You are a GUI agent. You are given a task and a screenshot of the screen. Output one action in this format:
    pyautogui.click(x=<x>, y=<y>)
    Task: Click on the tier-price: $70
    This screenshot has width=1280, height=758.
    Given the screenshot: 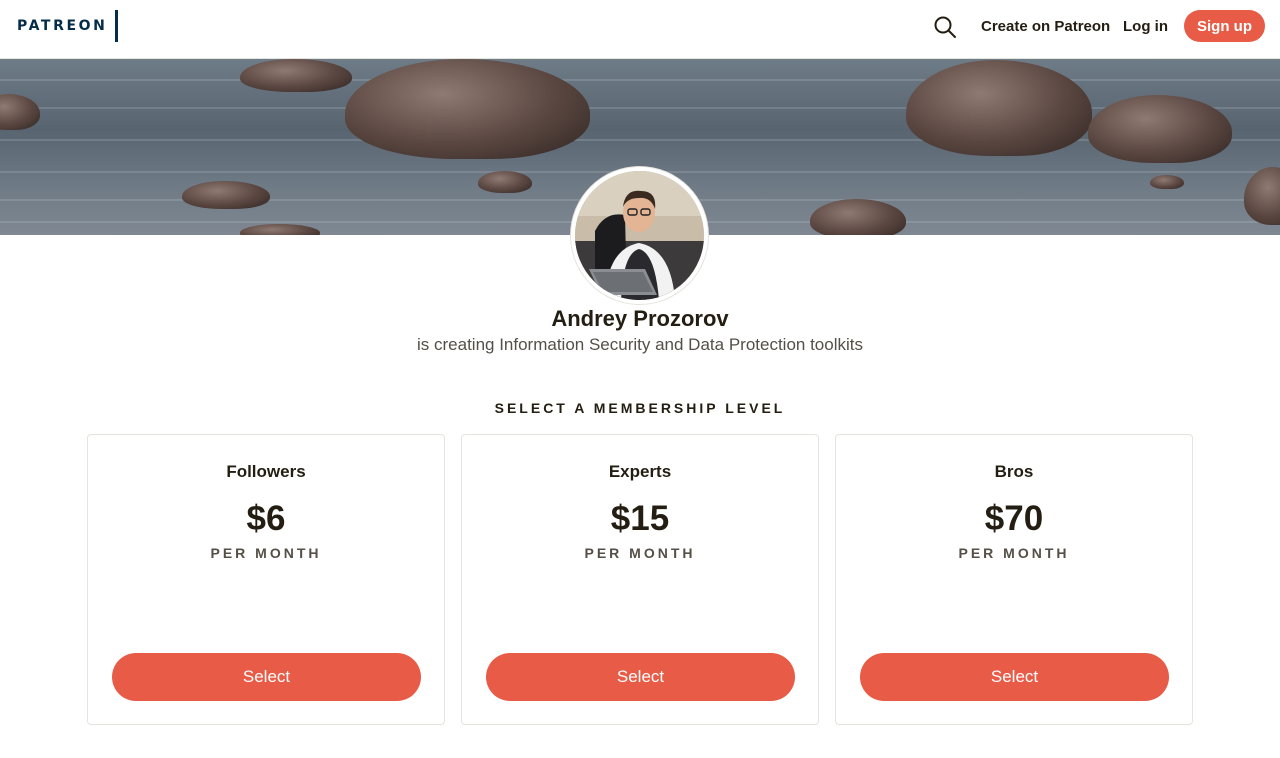 What is the action you would take?
    pyautogui.click(x=1014, y=518)
    